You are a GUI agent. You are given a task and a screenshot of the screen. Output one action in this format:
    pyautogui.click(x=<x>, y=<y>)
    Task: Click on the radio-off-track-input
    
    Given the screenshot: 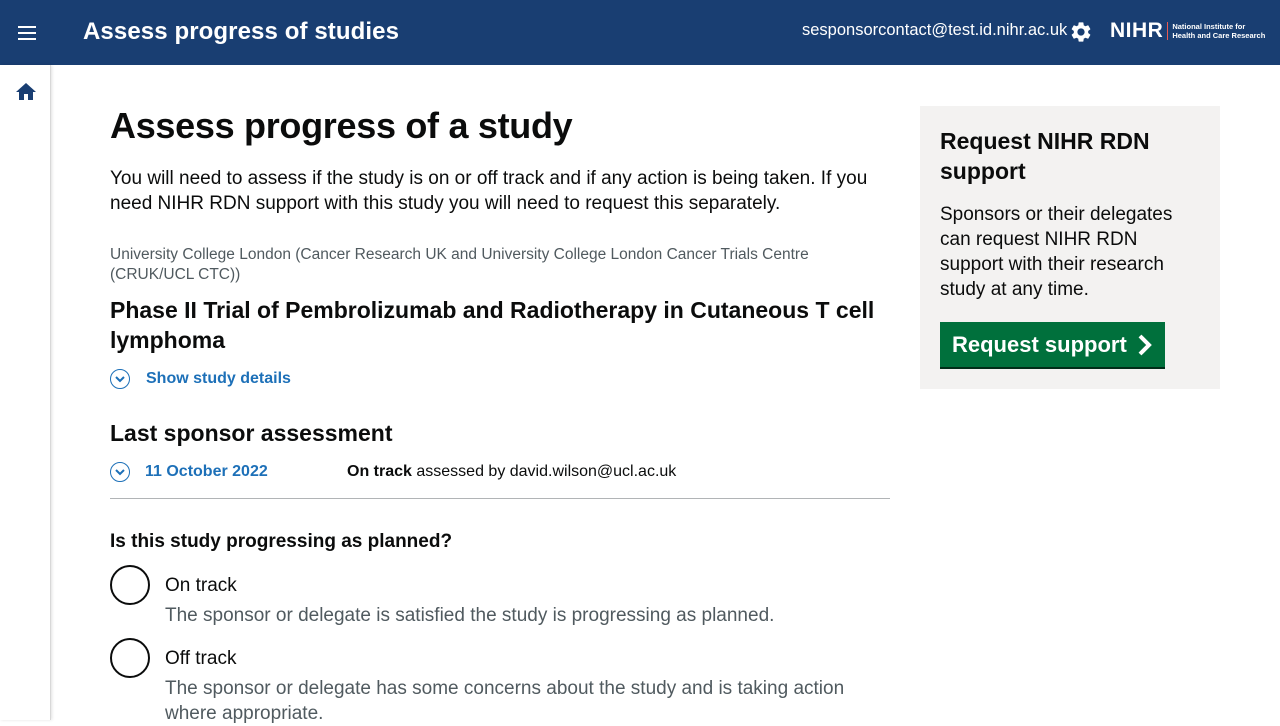 What is the action you would take?
    pyautogui.click(x=130, y=658)
    